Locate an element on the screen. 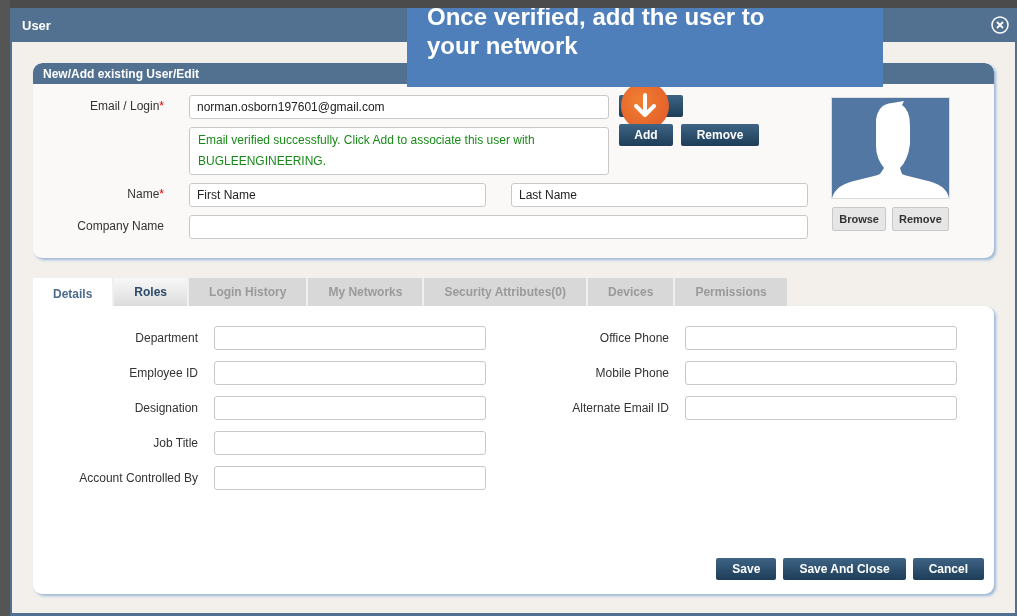 The image size is (1017, 616). photo-action-button: Browse is located at coordinates (859, 219).